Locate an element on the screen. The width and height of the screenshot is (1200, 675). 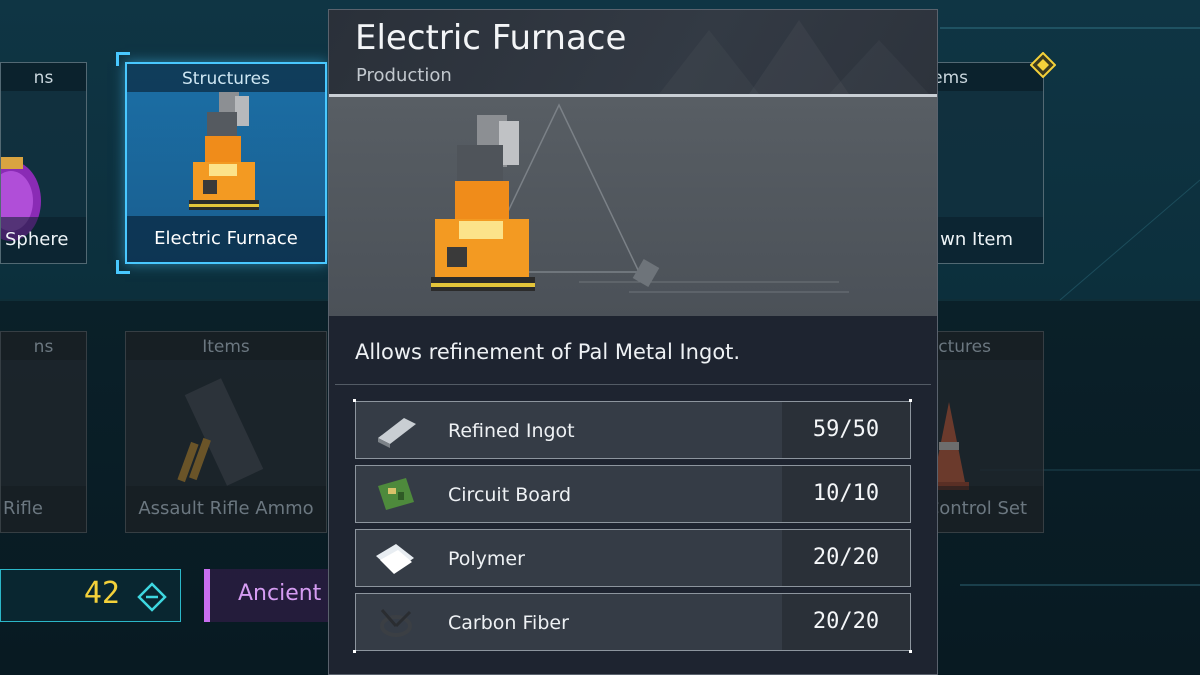
technology-points-value: 42 is located at coordinates (101, 593).